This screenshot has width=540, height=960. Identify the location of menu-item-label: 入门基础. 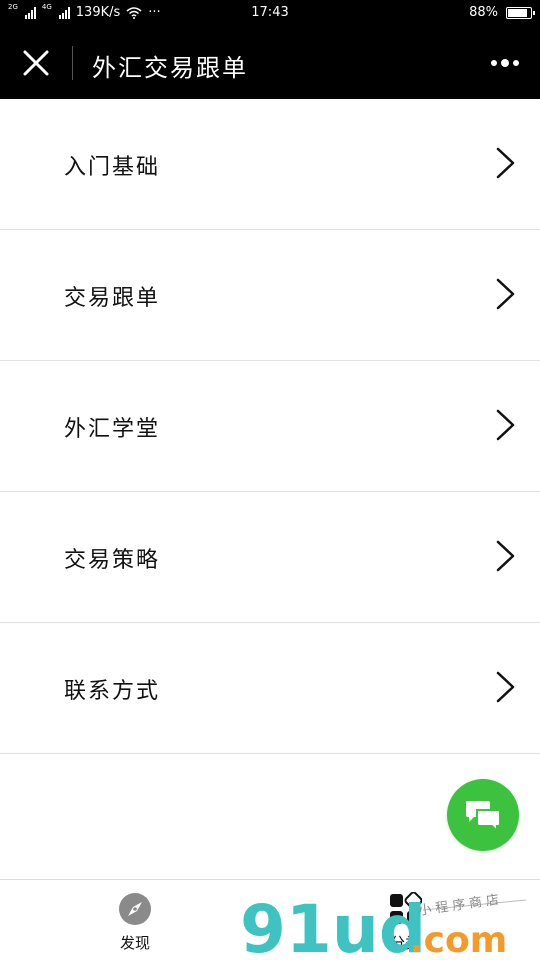
(112, 167).